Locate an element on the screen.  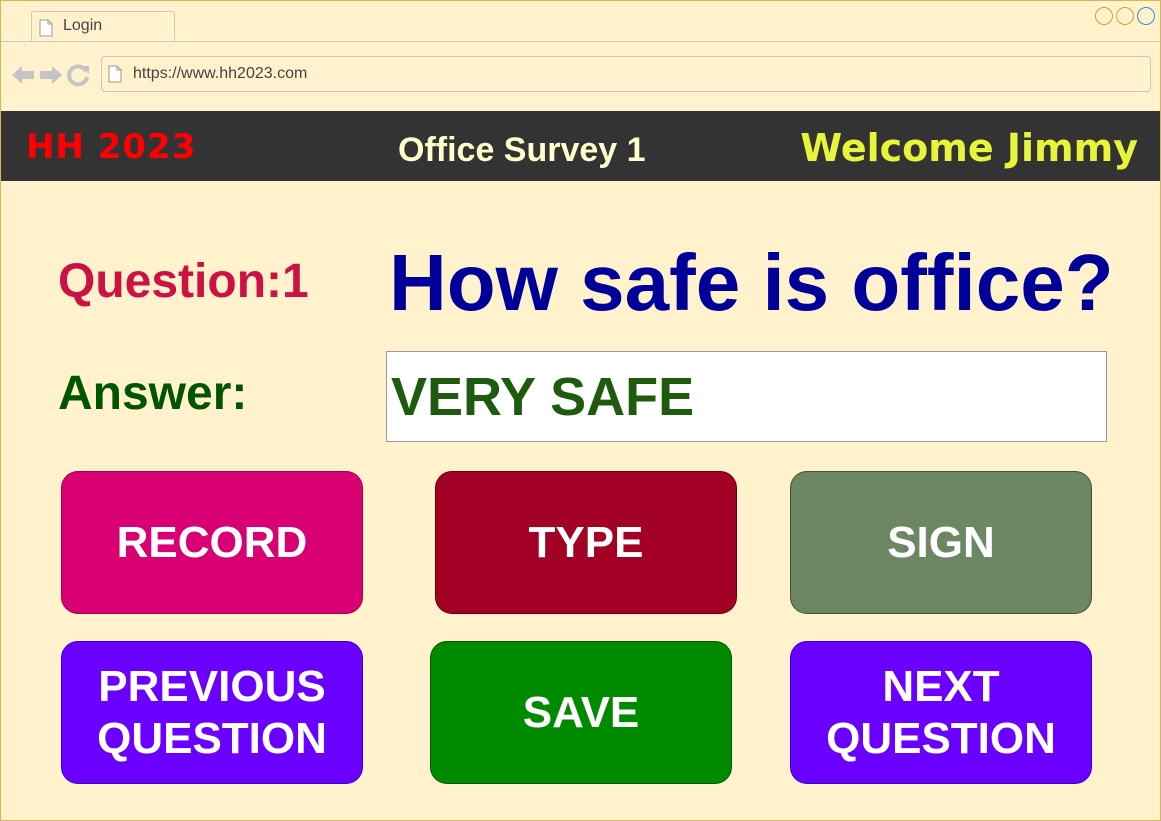
page-title: Office Survey 1 is located at coordinates (522, 150).